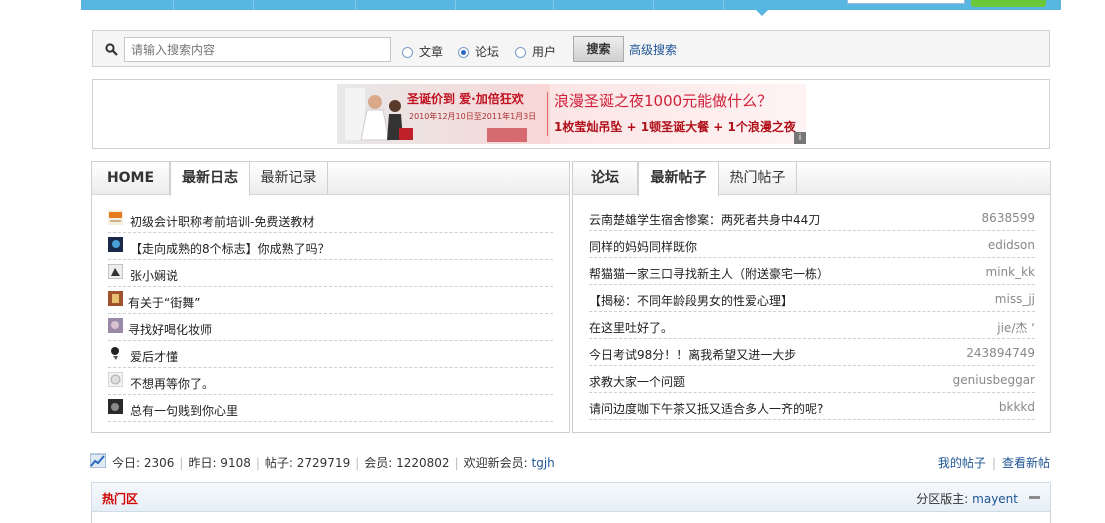  What do you see at coordinates (111, 49) in the screenshot?
I see `search-icon` at bounding box center [111, 49].